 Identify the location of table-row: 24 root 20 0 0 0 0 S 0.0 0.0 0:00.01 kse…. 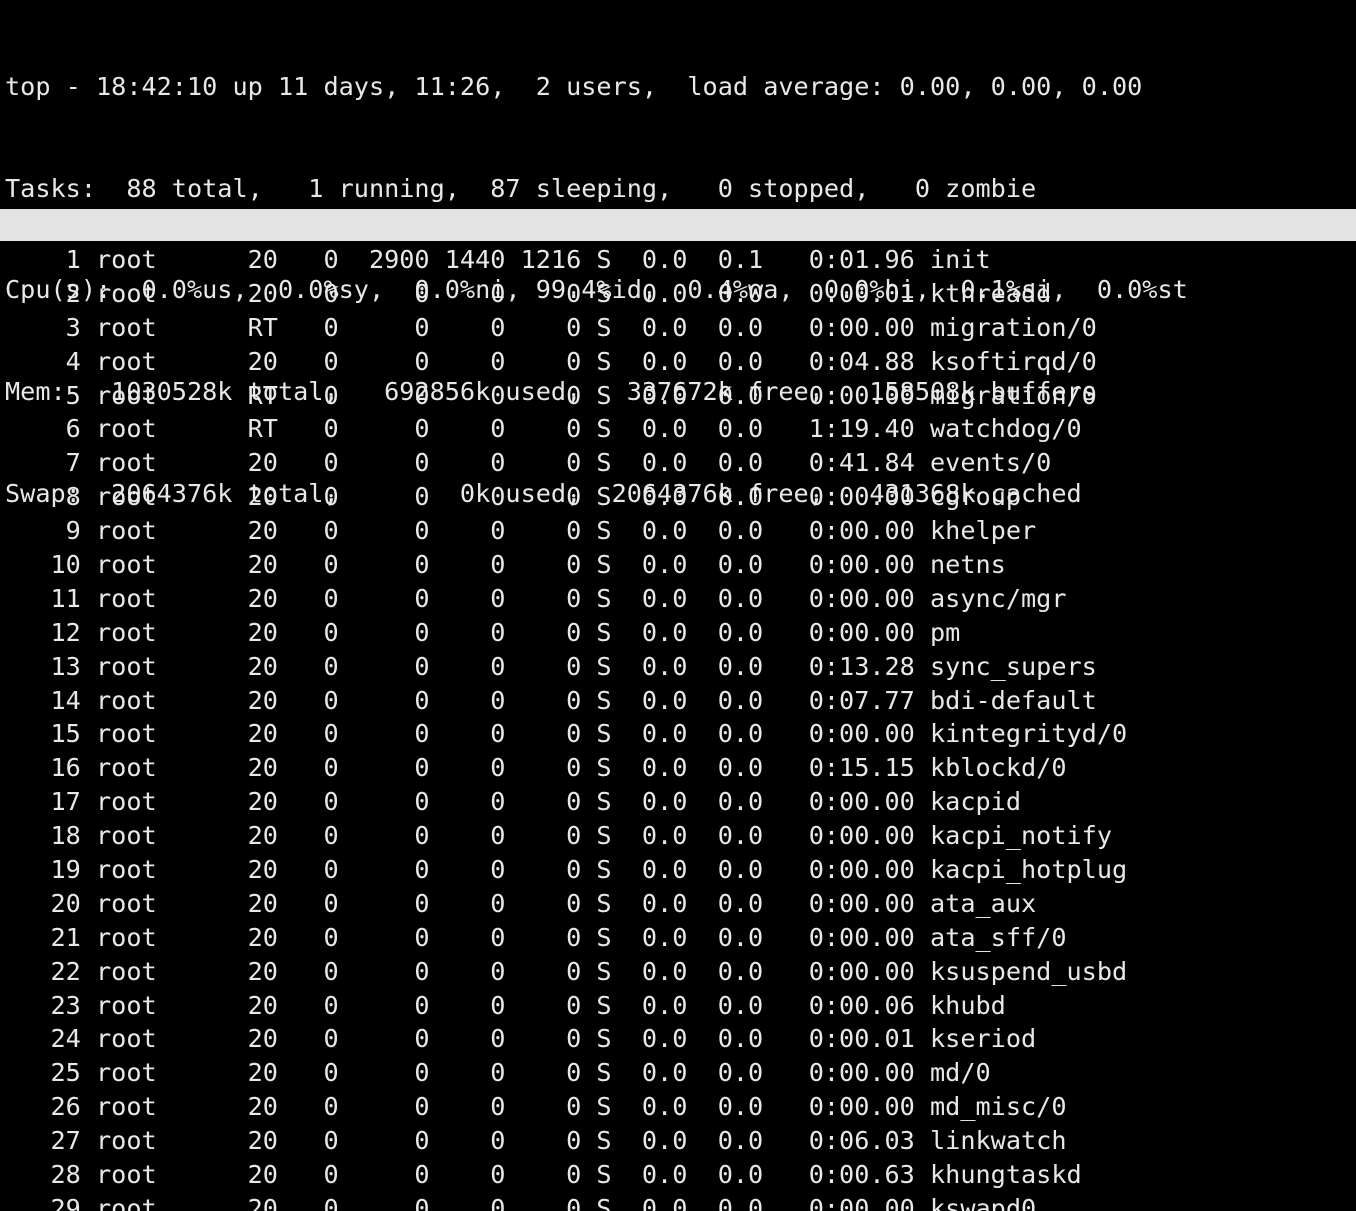
(680, 1039).